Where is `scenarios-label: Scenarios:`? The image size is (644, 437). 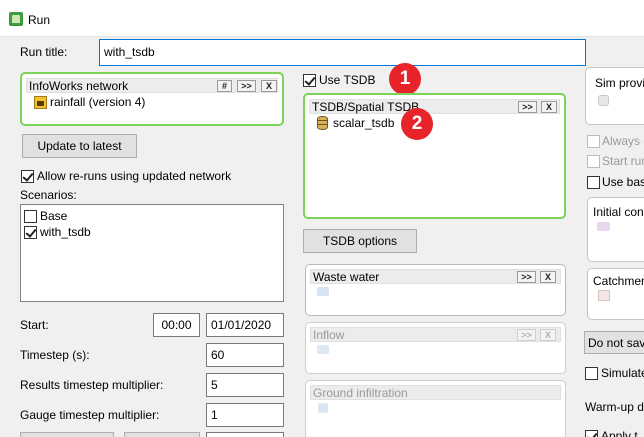
scenarios-label: Scenarios: is located at coordinates (48, 195).